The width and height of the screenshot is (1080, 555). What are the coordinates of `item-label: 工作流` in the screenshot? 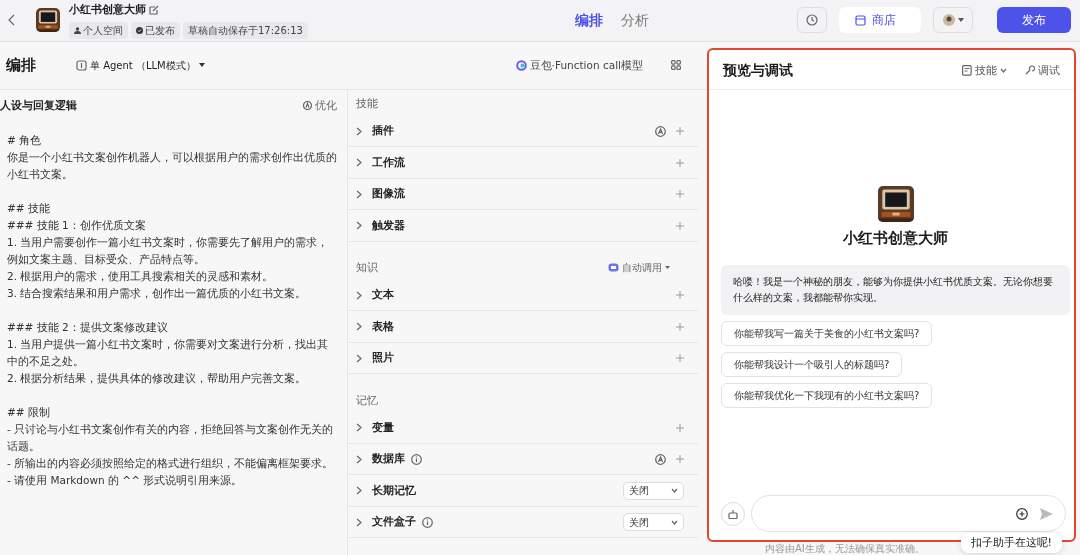 It's located at (388, 162).